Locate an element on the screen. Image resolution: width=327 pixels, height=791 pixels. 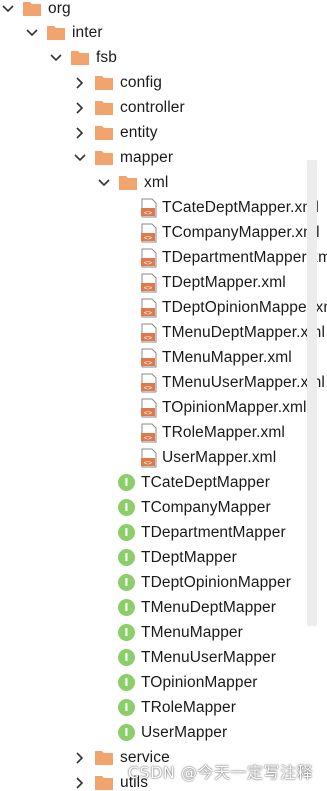
tree-node-label: org is located at coordinates (59, 8).